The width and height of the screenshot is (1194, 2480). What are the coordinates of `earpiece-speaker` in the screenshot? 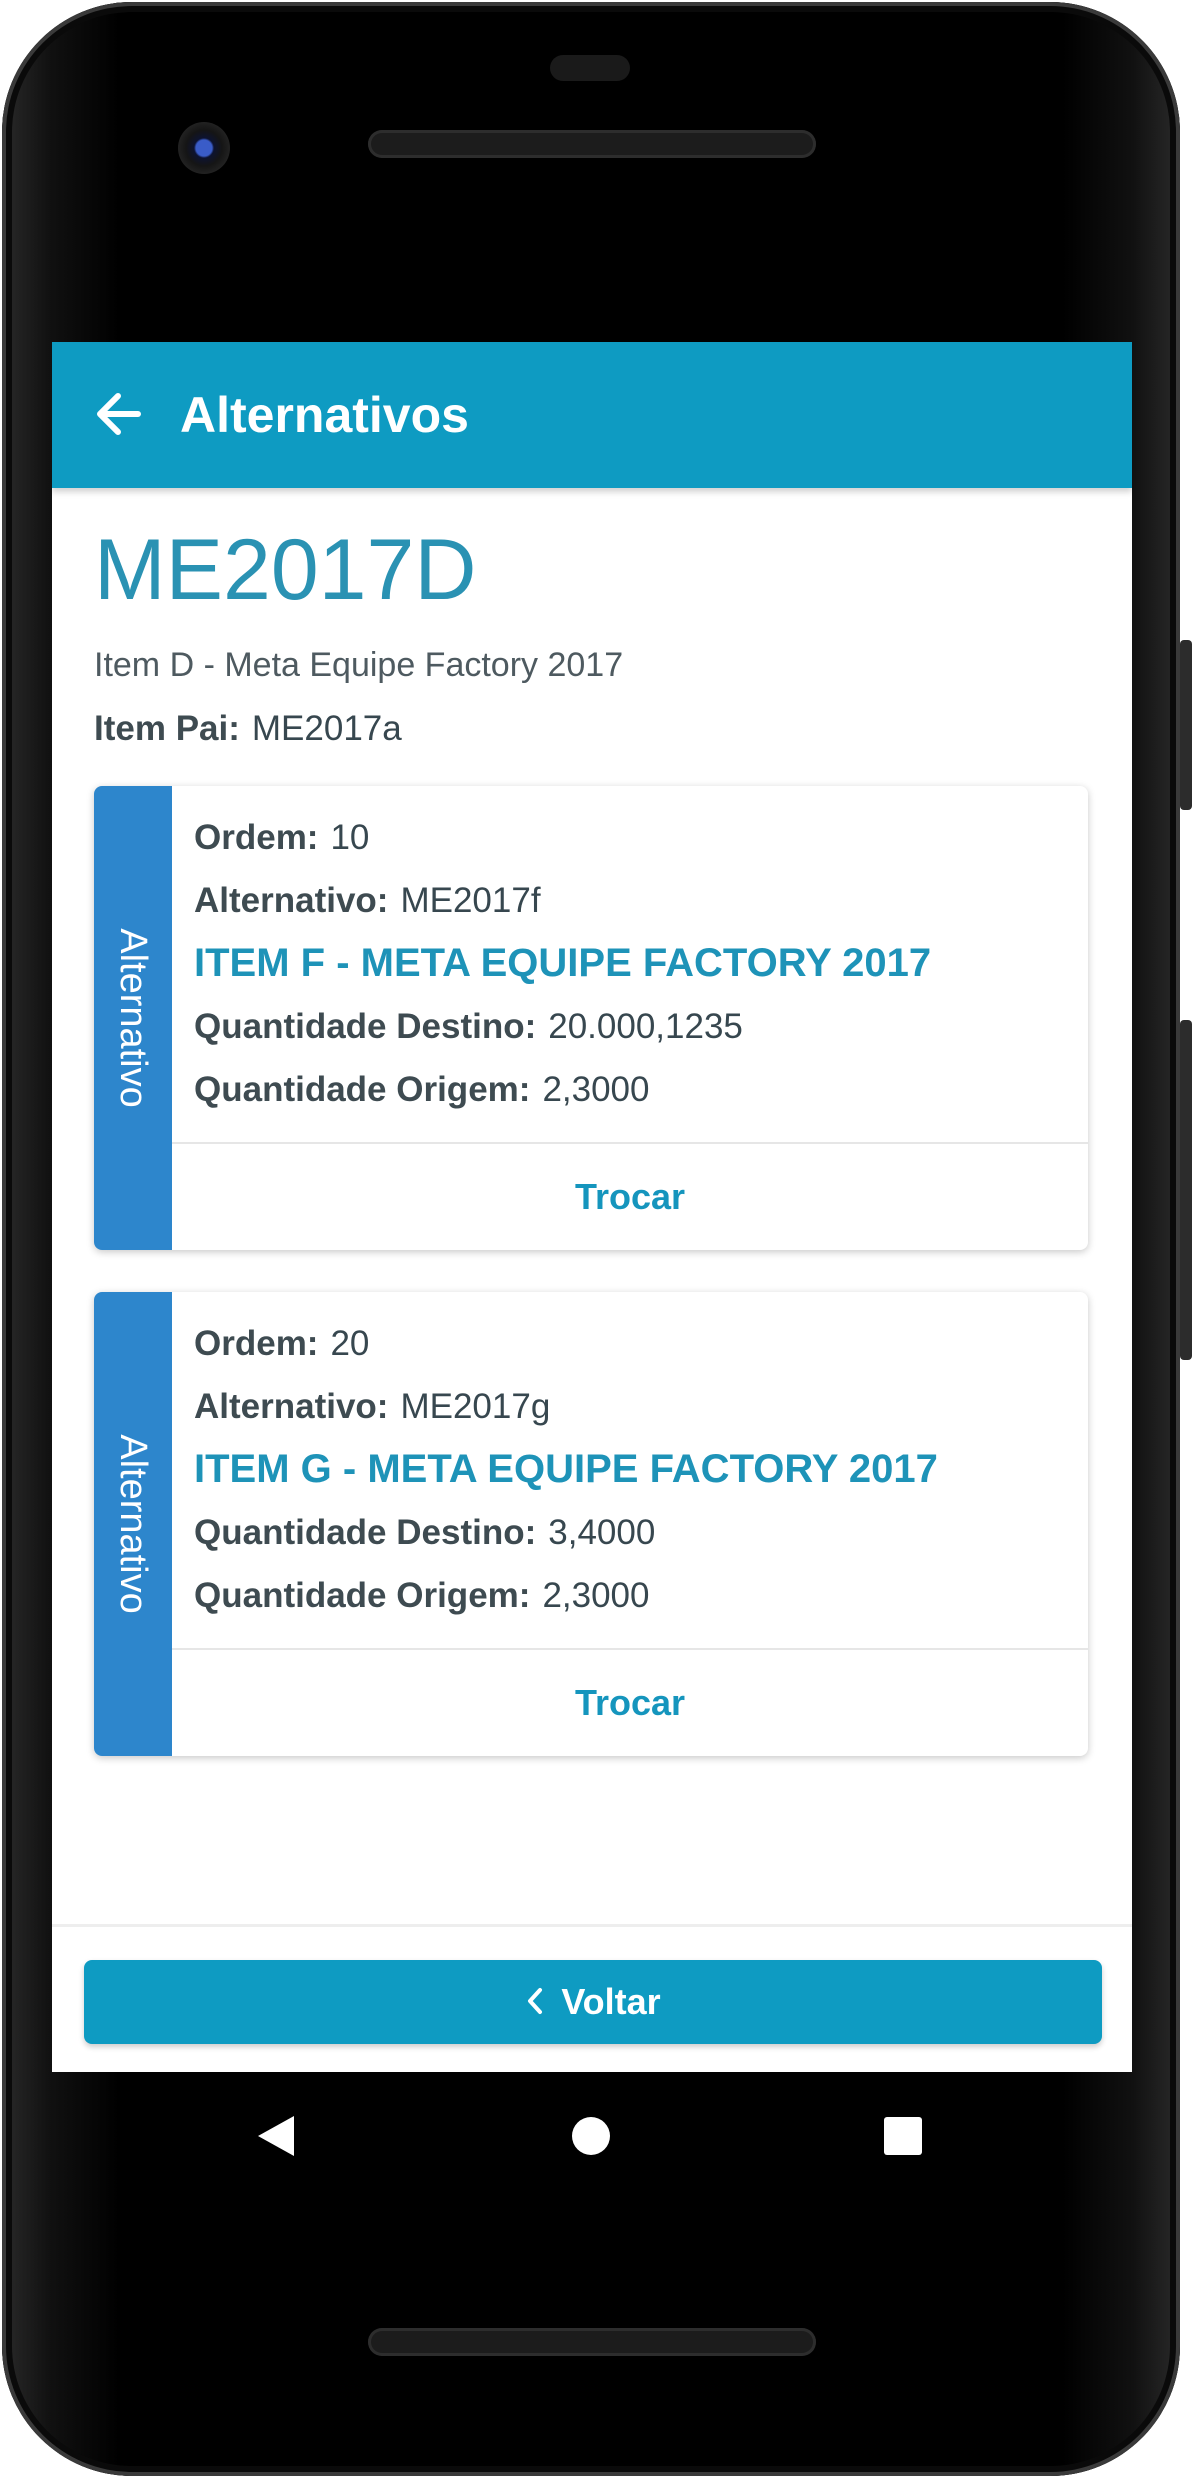 It's located at (592, 144).